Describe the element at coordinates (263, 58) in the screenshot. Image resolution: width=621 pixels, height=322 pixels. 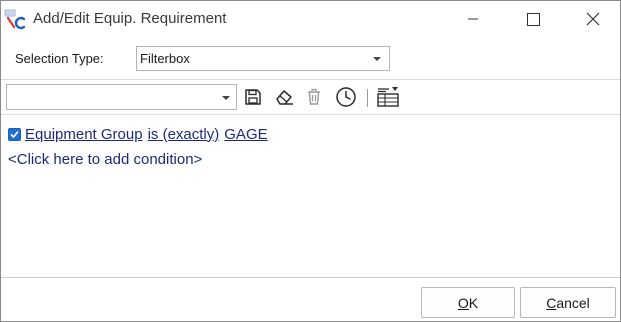
I see `selection-type-dropdown: Filterbox` at that location.